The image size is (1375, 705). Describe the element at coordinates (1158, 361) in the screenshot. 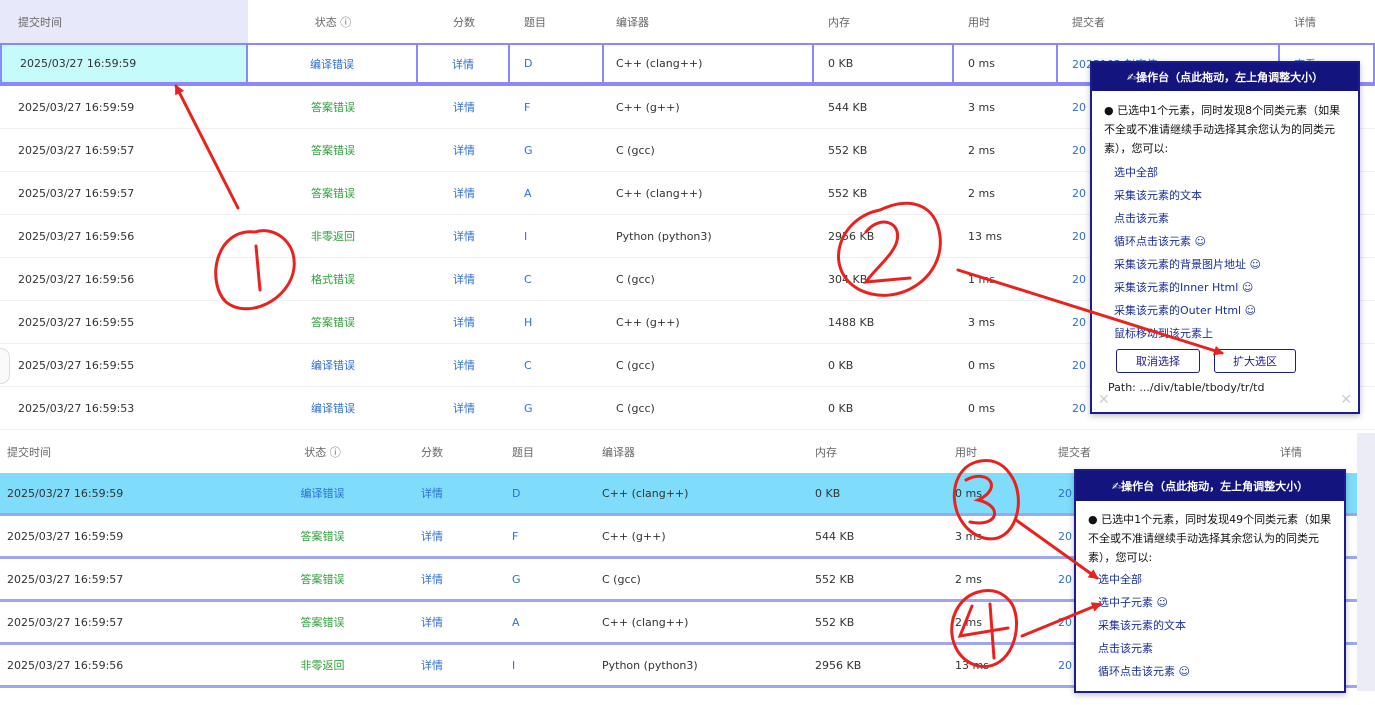

I see `cancel-selection-button: 取消选择` at that location.